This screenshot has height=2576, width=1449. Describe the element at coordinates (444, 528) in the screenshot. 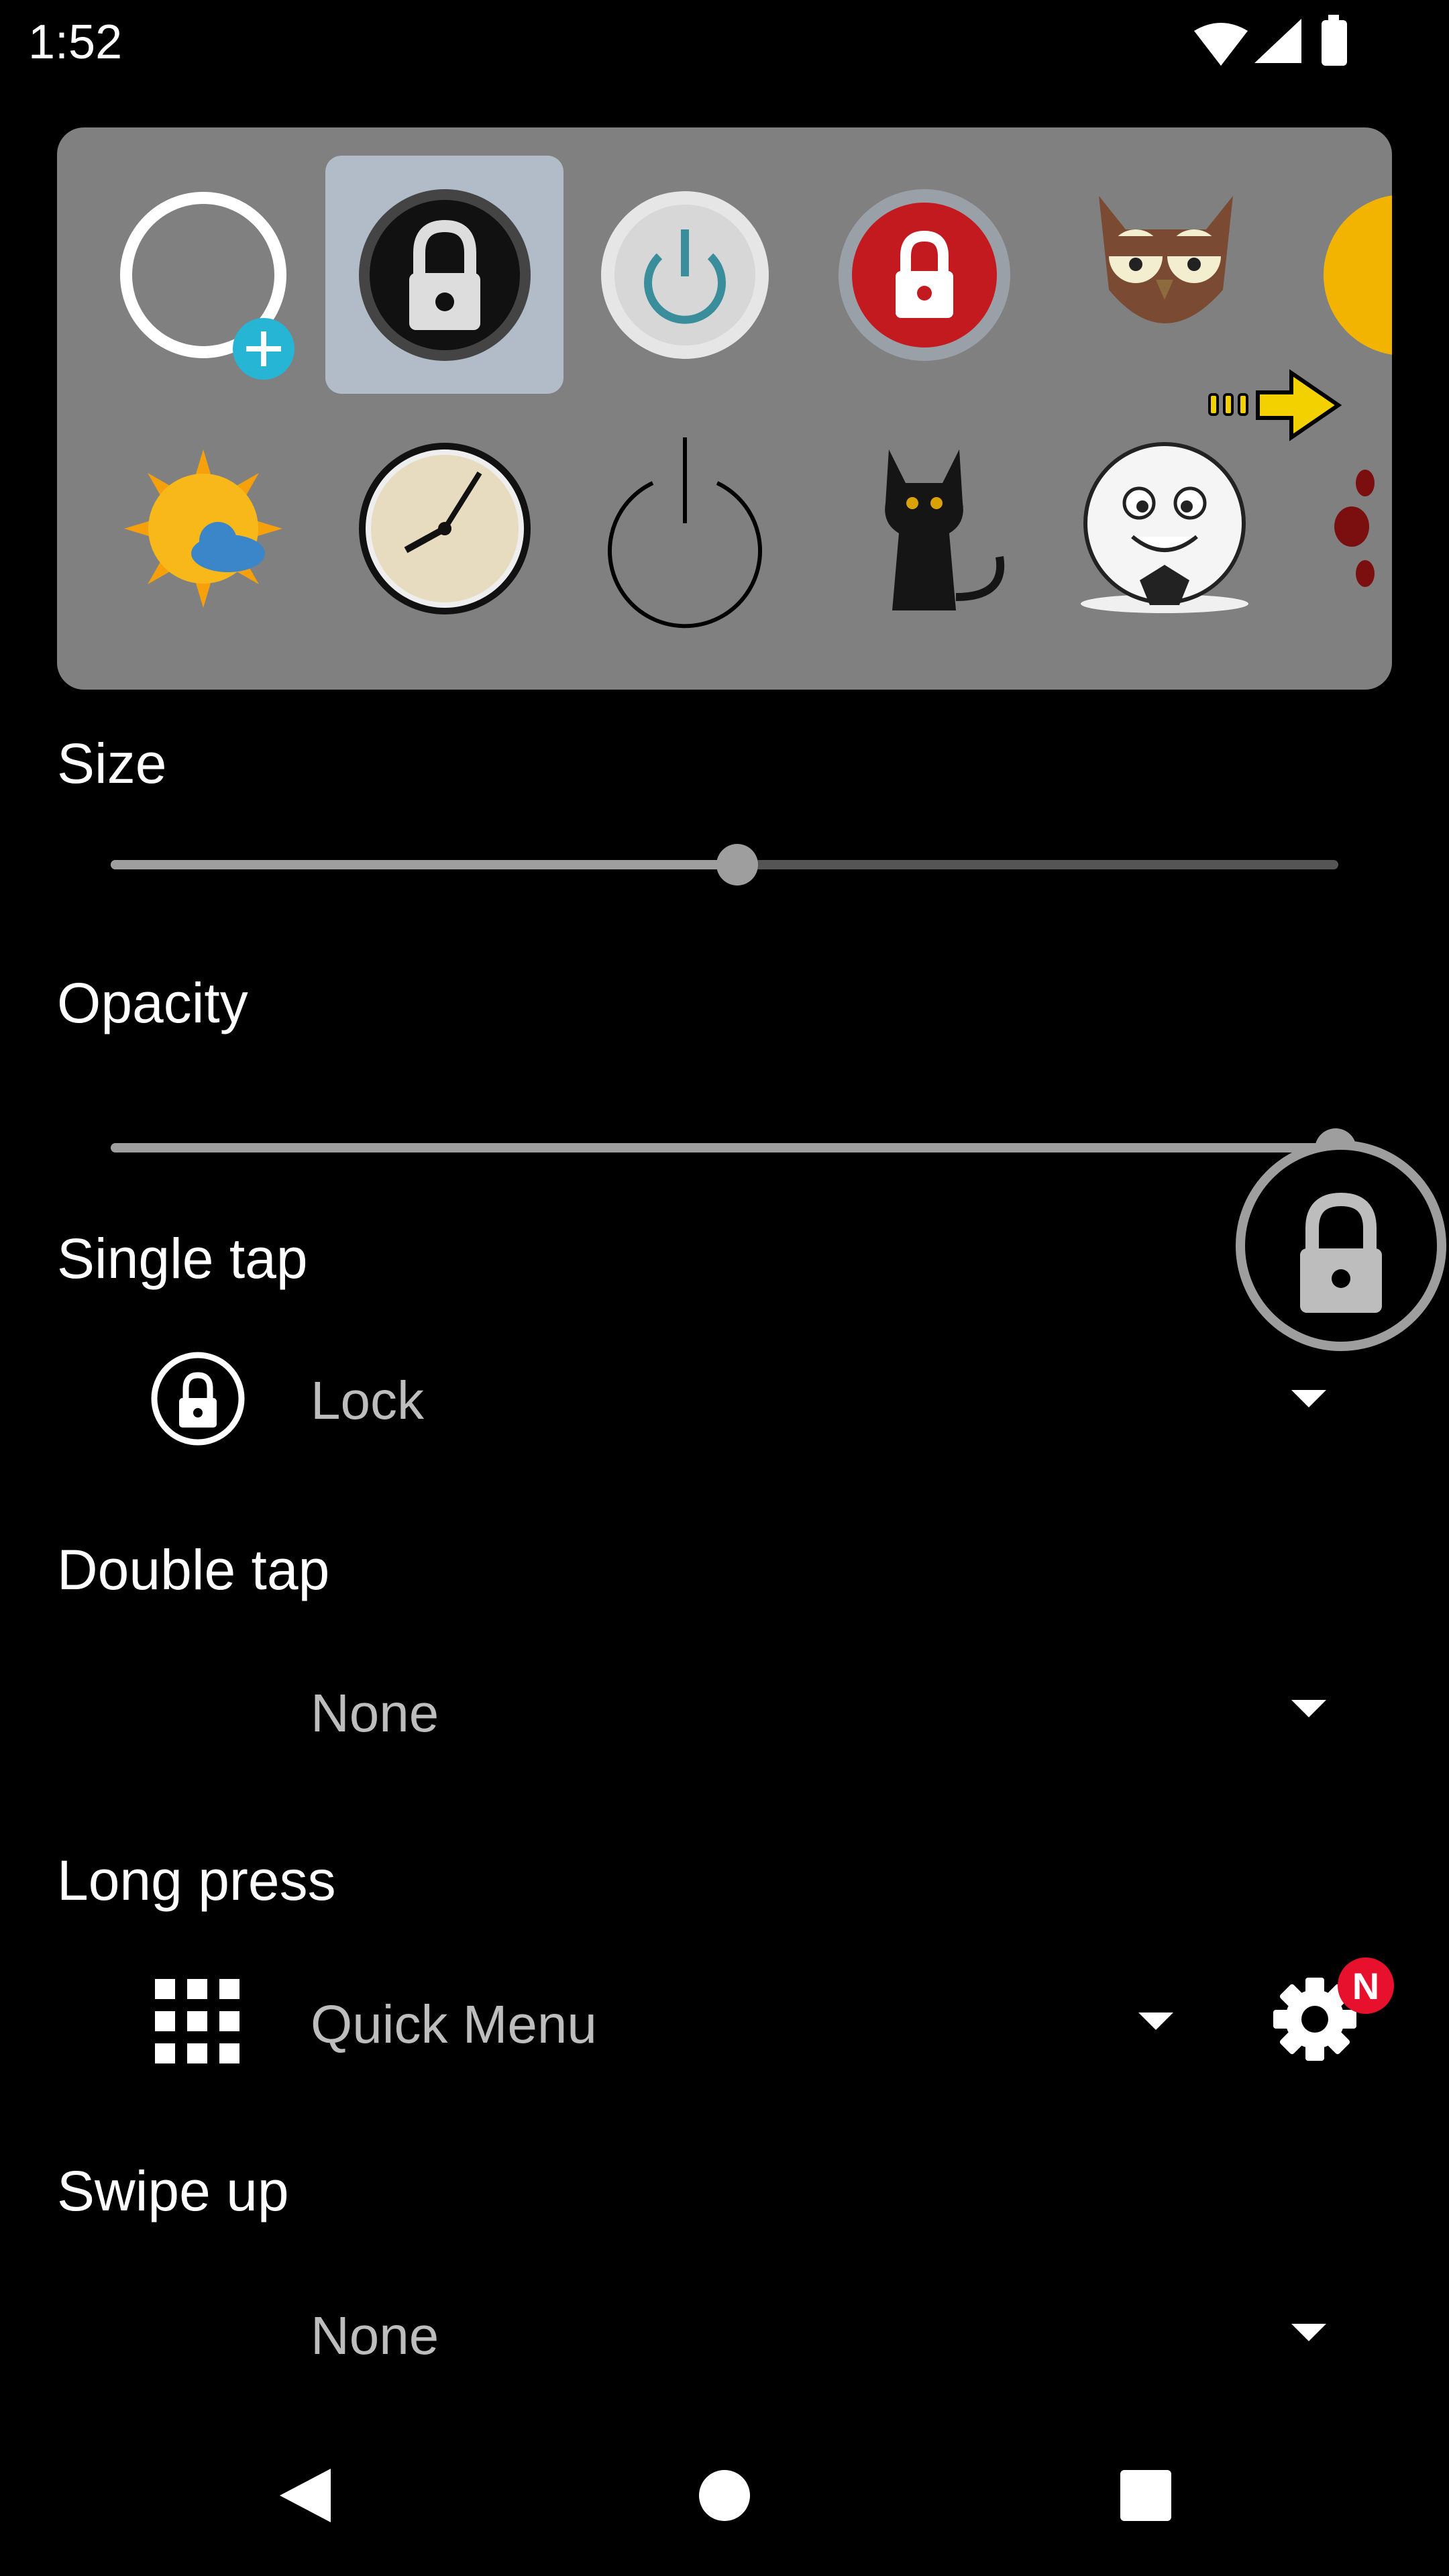

I see `clock-icon` at that location.